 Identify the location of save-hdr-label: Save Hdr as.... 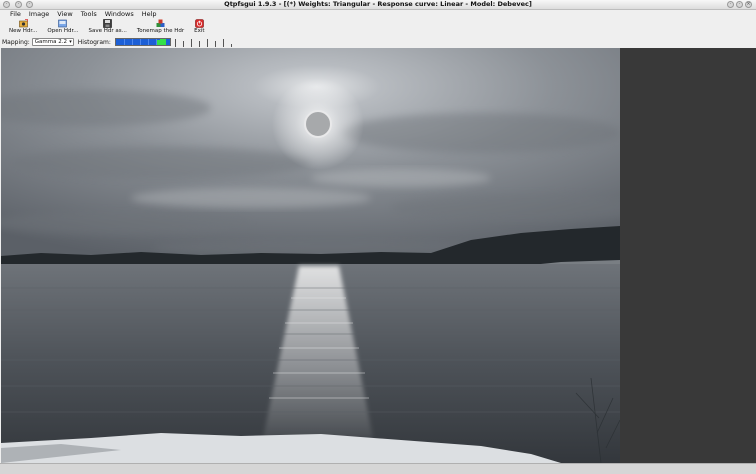
(107, 31).